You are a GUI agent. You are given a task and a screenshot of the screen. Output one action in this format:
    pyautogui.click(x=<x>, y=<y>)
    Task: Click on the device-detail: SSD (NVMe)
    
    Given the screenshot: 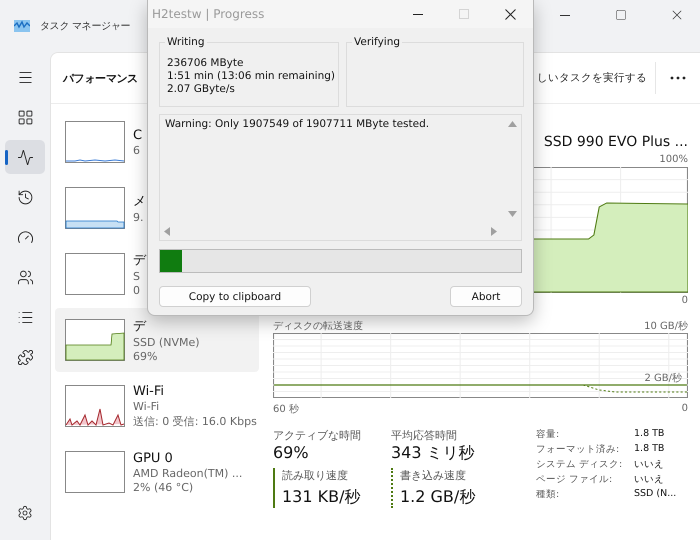 What is the action you would take?
    pyautogui.click(x=166, y=342)
    